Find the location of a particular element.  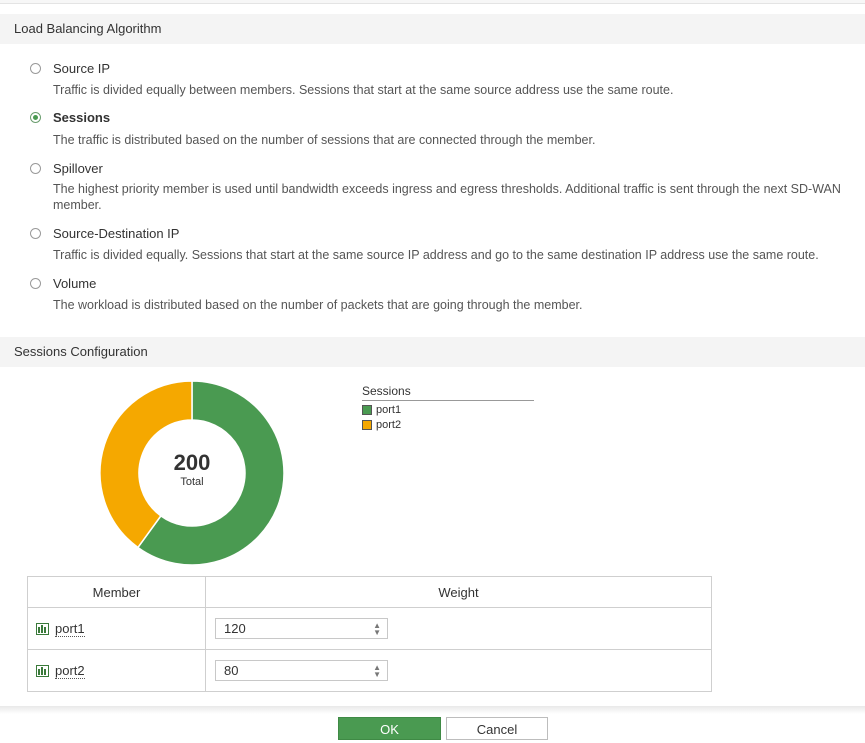

column-header-member: Member is located at coordinates (116, 592).